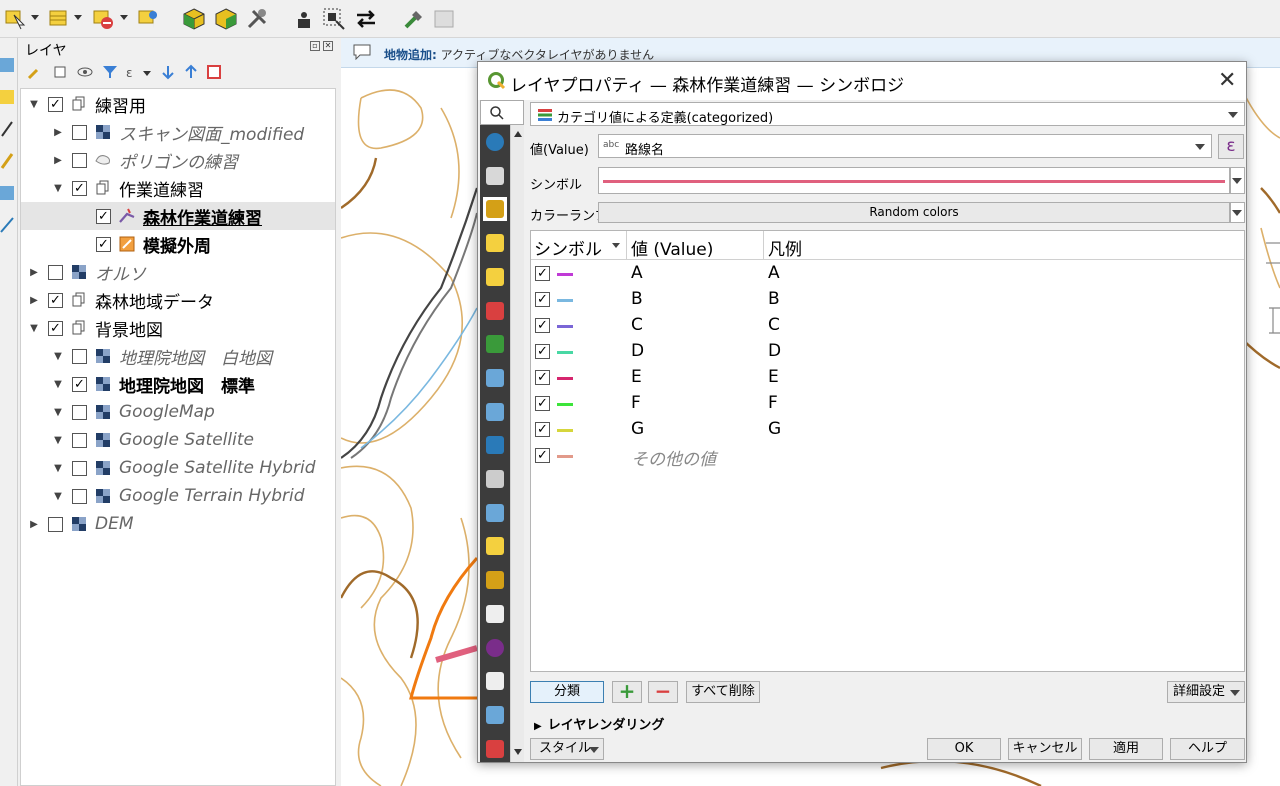 The image size is (1280, 786). I want to click on masks-icon, so click(495, 277).